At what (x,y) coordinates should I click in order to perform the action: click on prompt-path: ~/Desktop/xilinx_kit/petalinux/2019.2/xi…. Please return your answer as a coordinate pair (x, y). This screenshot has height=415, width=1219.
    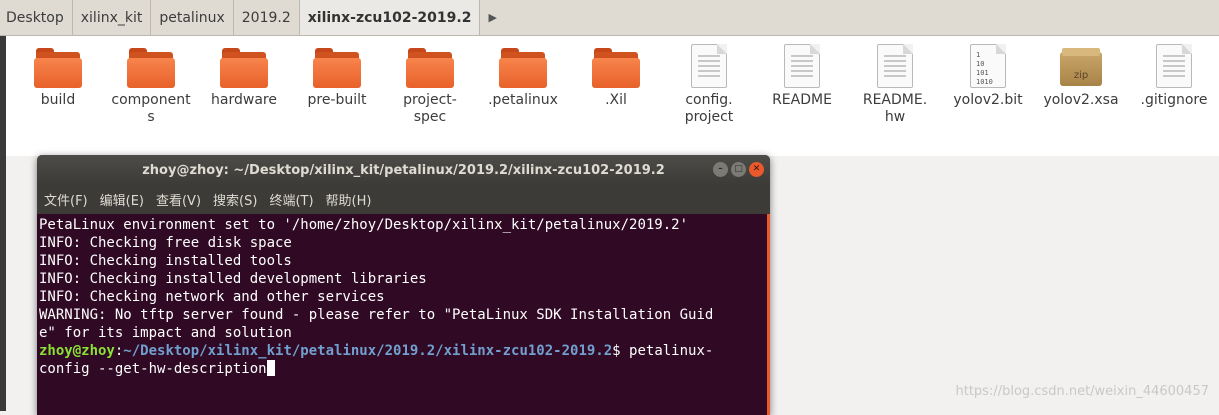
    Looking at the image, I should click on (368, 351).